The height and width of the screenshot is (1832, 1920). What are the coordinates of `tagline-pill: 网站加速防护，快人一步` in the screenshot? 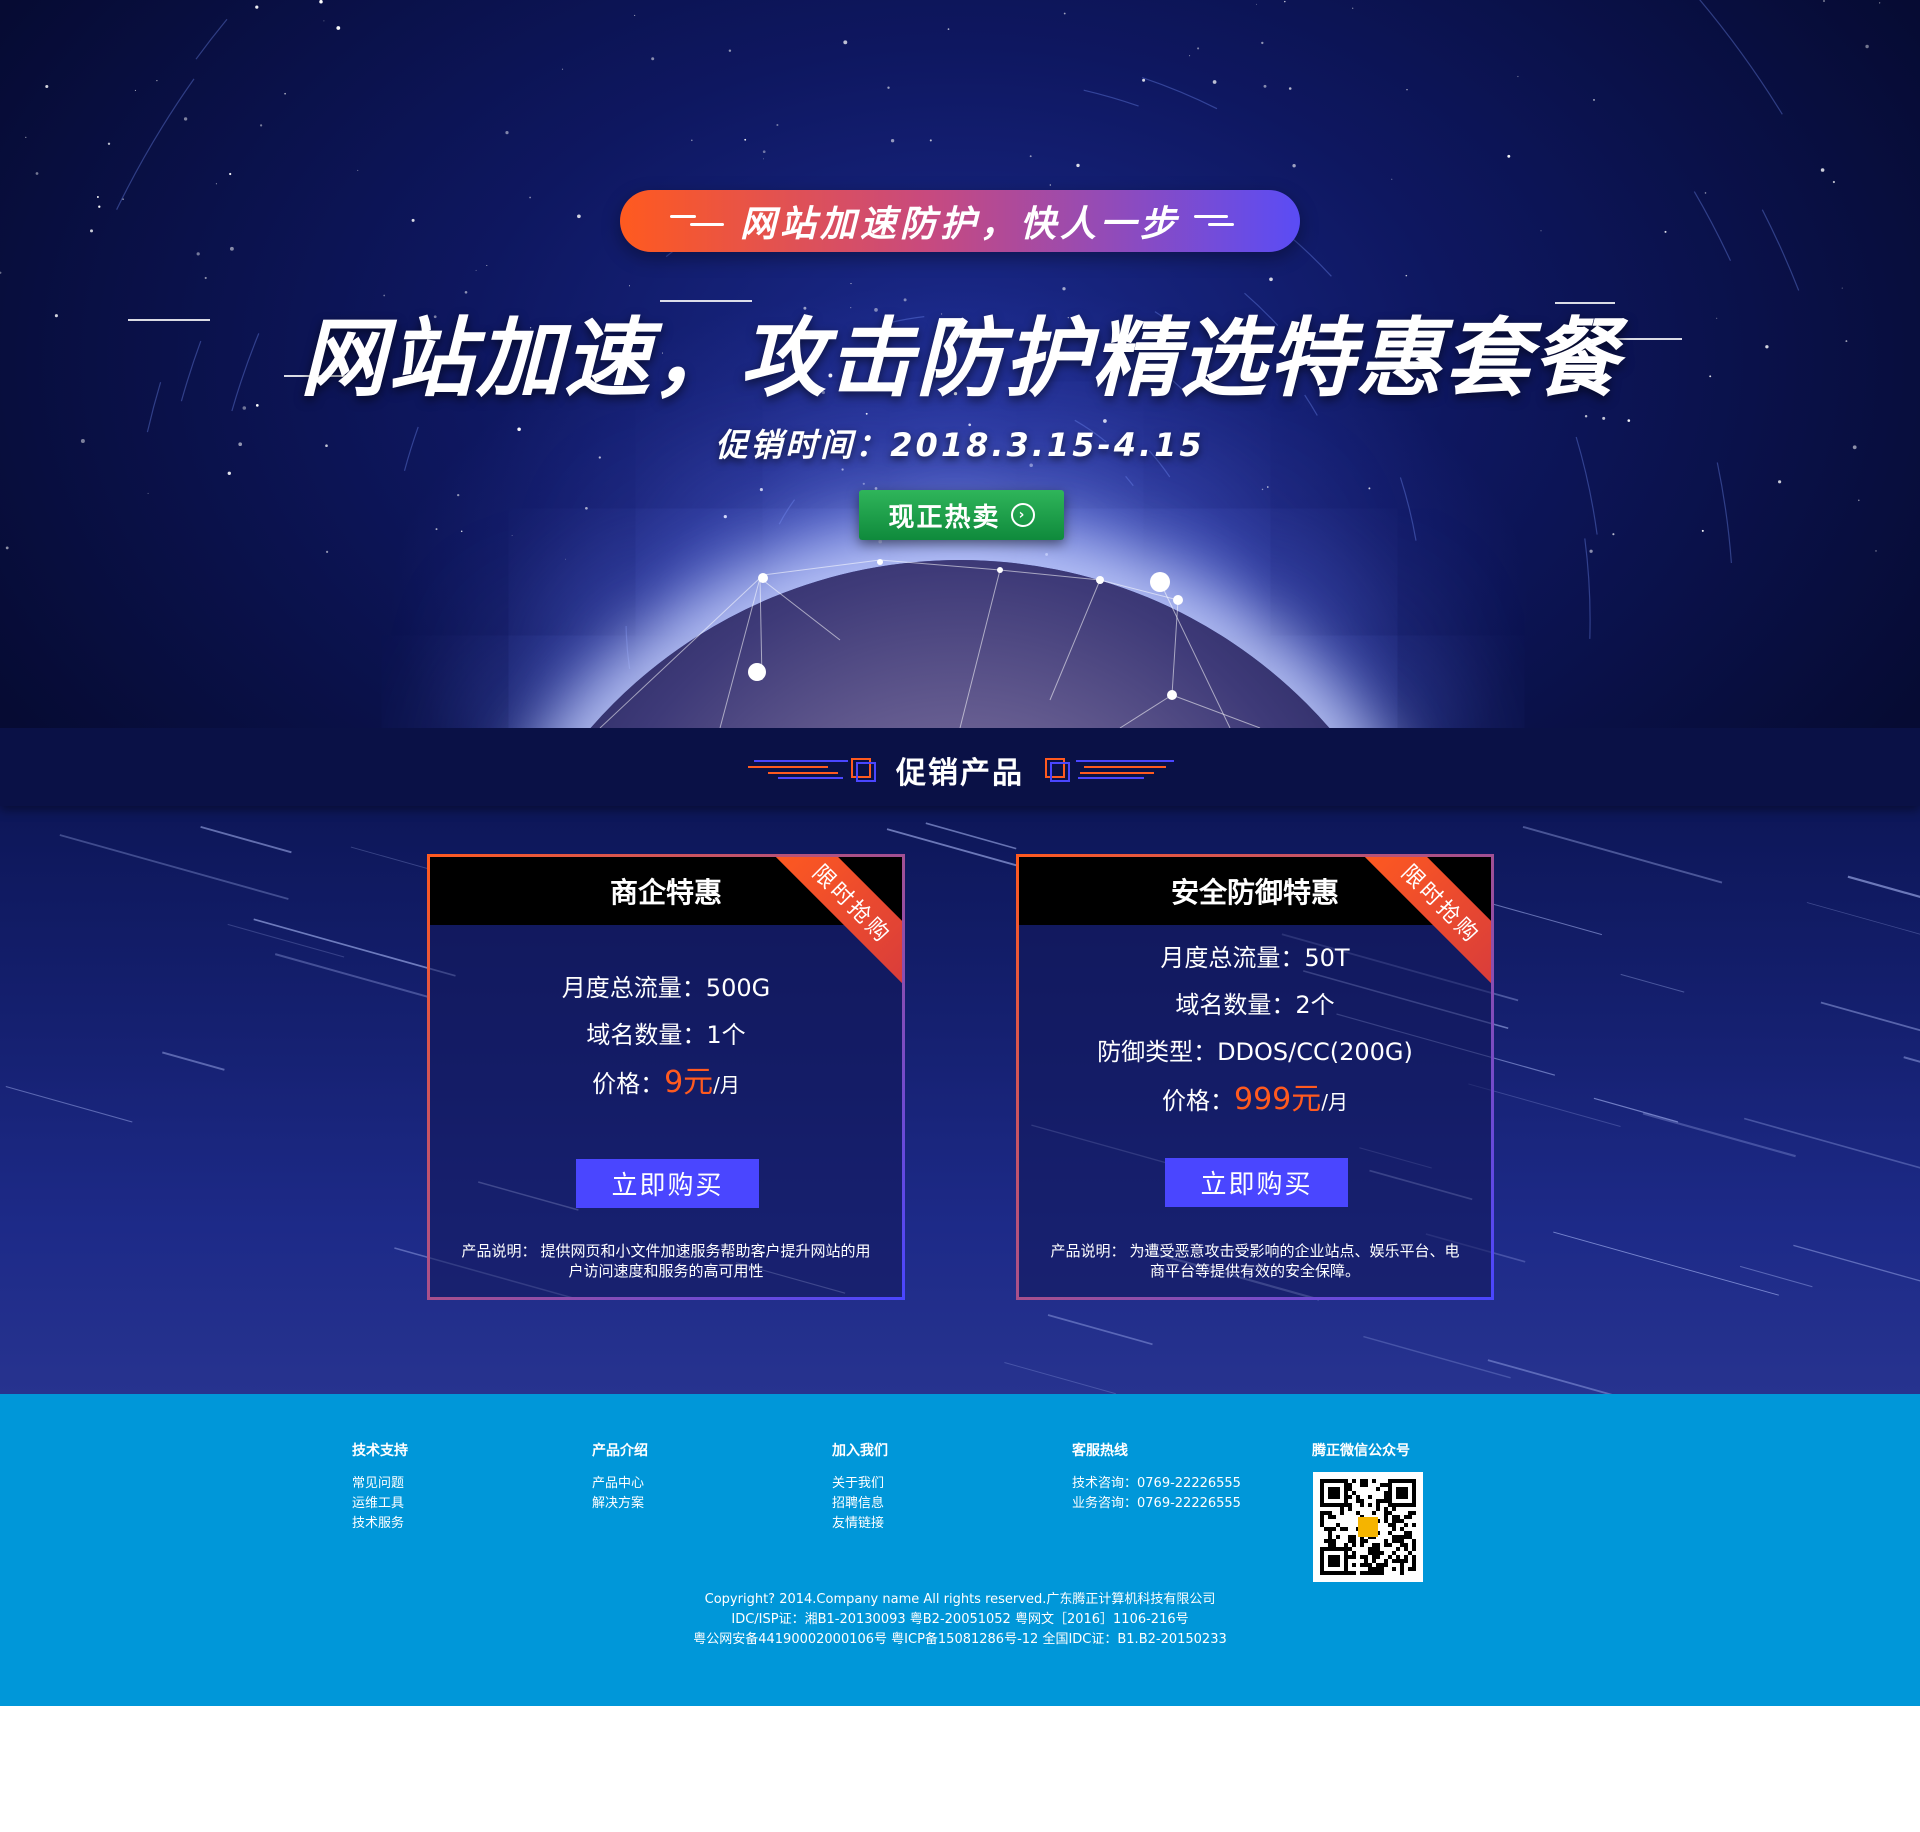 It's located at (960, 221).